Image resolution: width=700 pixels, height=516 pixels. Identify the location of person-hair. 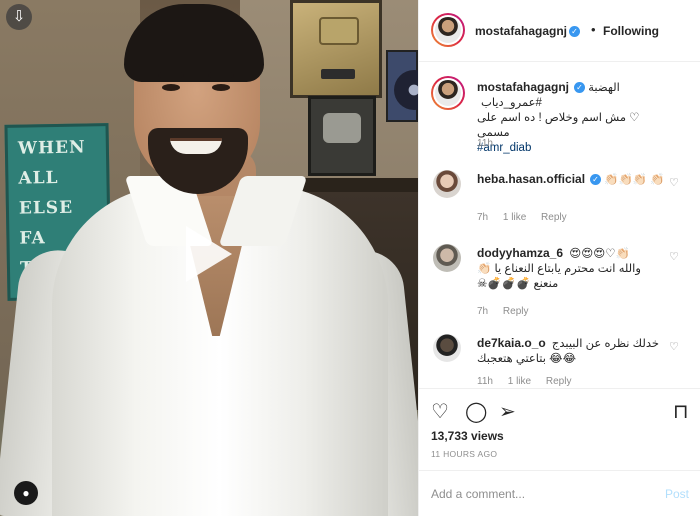
(194, 43).